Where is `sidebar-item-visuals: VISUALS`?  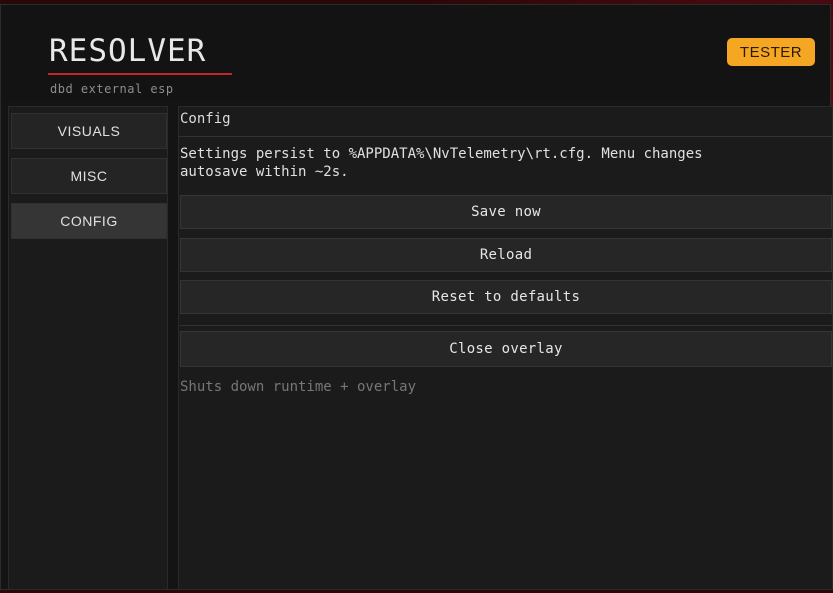
sidebar-item-visuals: VISUALS is located at coordinates (89, 131).